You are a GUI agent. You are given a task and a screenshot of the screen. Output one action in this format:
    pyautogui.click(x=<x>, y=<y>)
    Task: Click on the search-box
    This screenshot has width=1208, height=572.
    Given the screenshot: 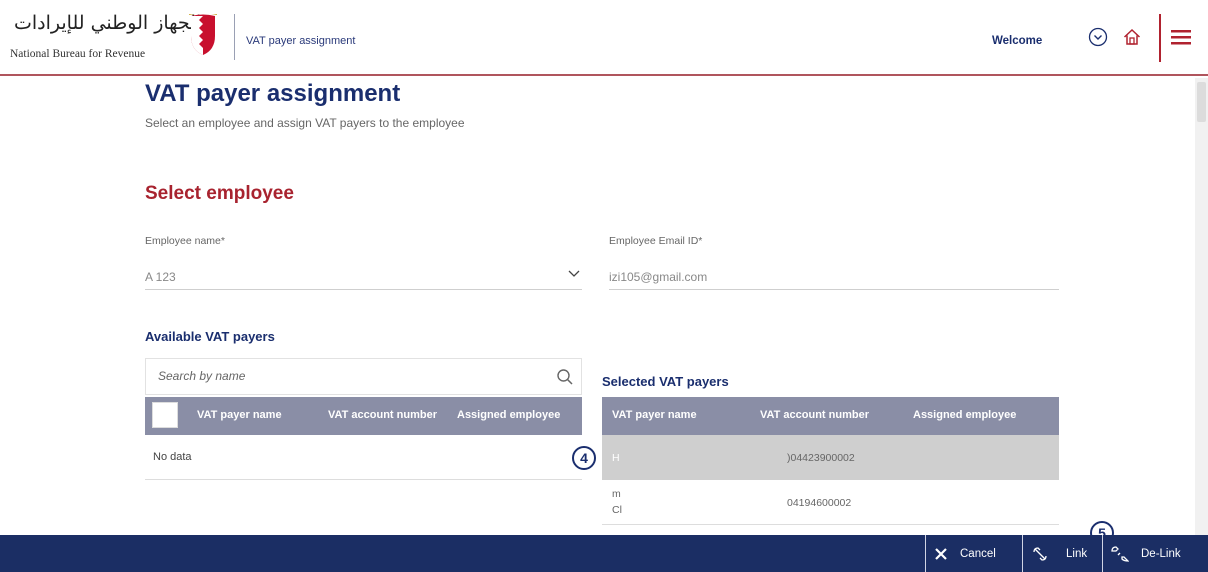 What is the action you would take?
    pyautogui.click(x=363, y=376)
    